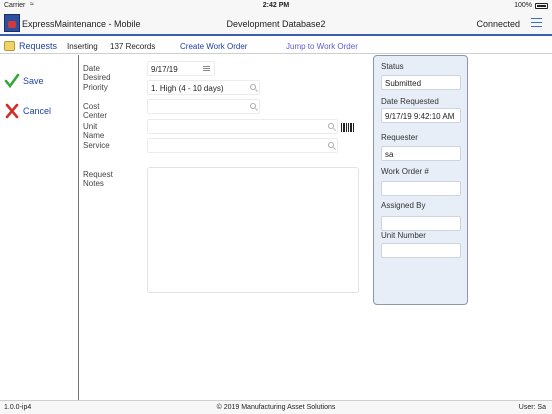 The width and height of the screenshot is (552, 414). Describe the element at coordinates (523, 5) in the screenshot. I see `battery-percent: 100%` at that location.